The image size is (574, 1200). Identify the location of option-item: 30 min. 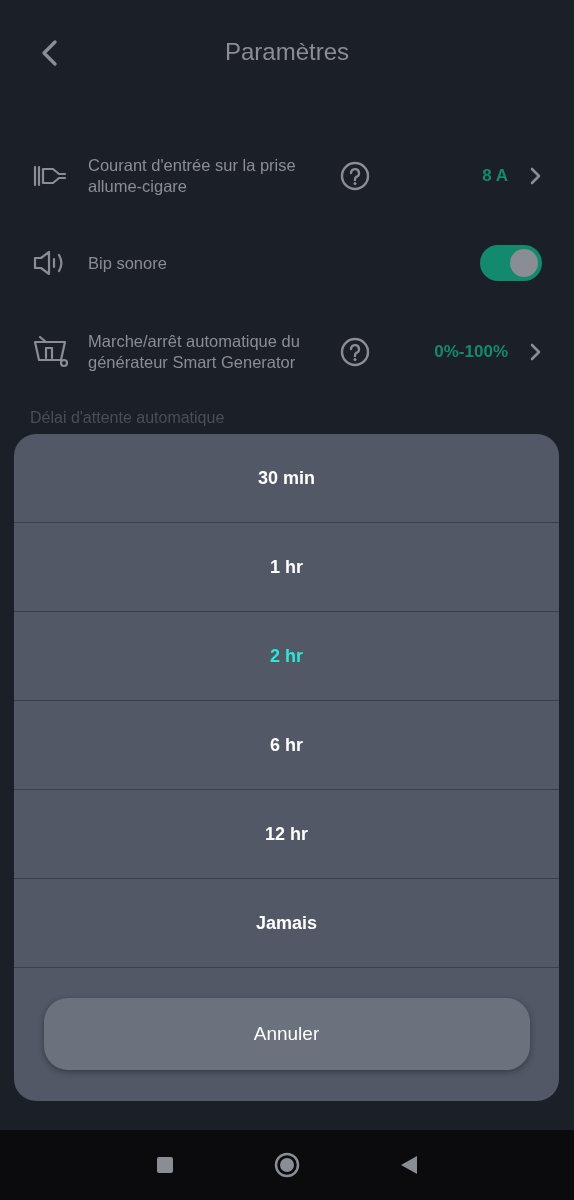
(286, 478).